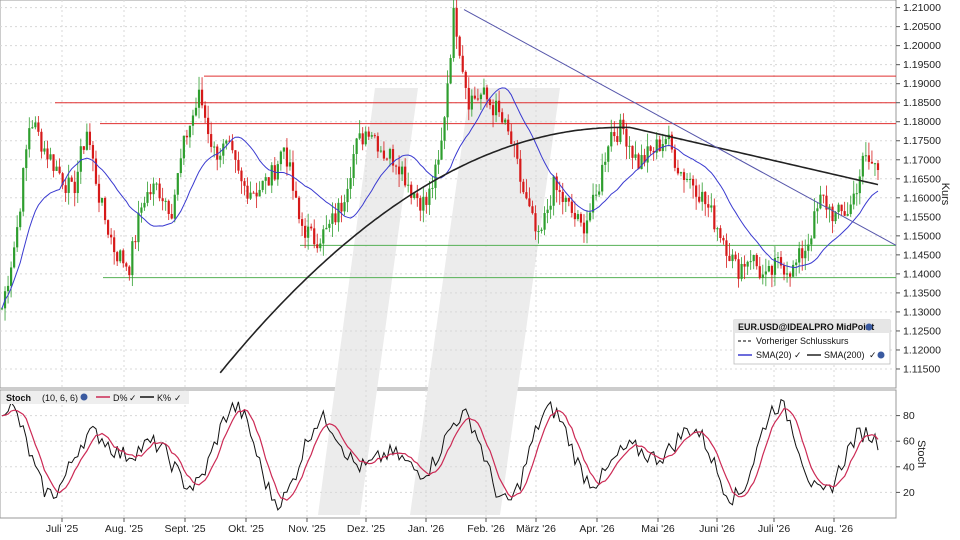  What do you see at coordinates (486, 529) in the screenshot?
I see `x-tick-label: Feb. '26` at bounding box center [486, 529].